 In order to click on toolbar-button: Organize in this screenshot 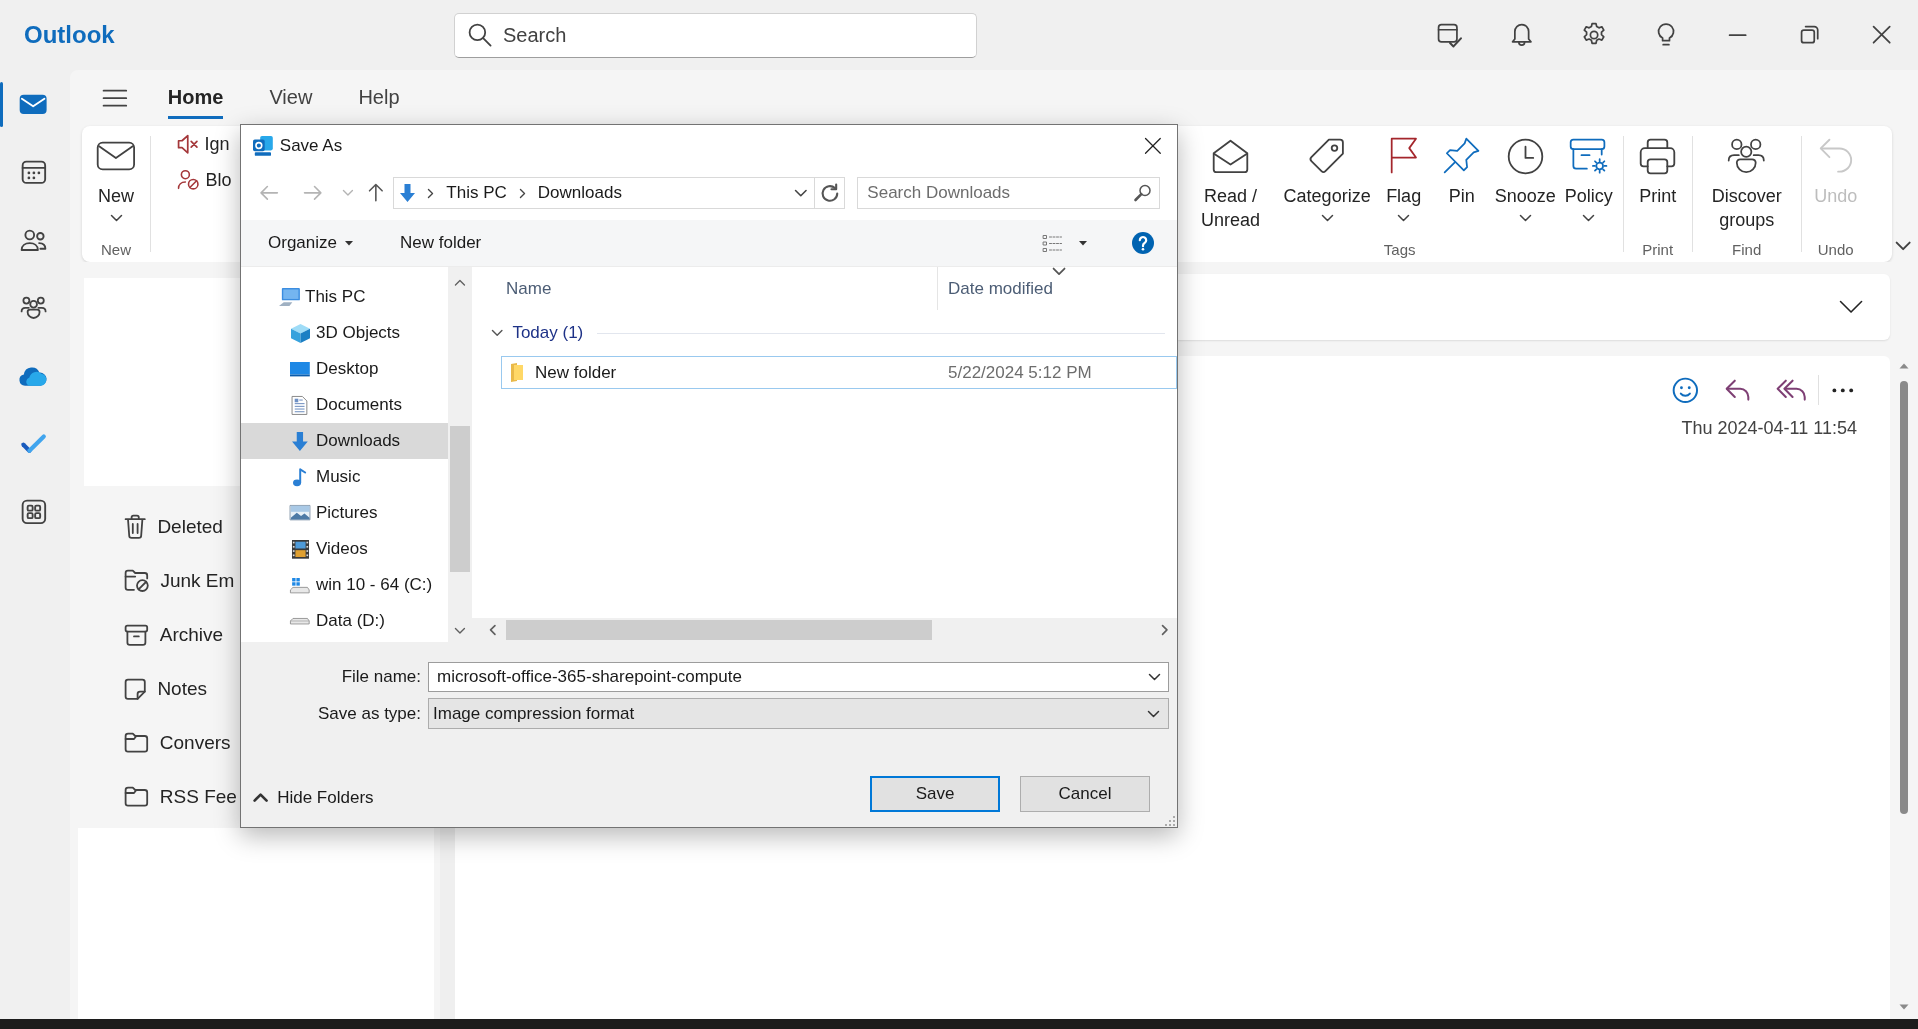, I will do `click(310, 243)`.